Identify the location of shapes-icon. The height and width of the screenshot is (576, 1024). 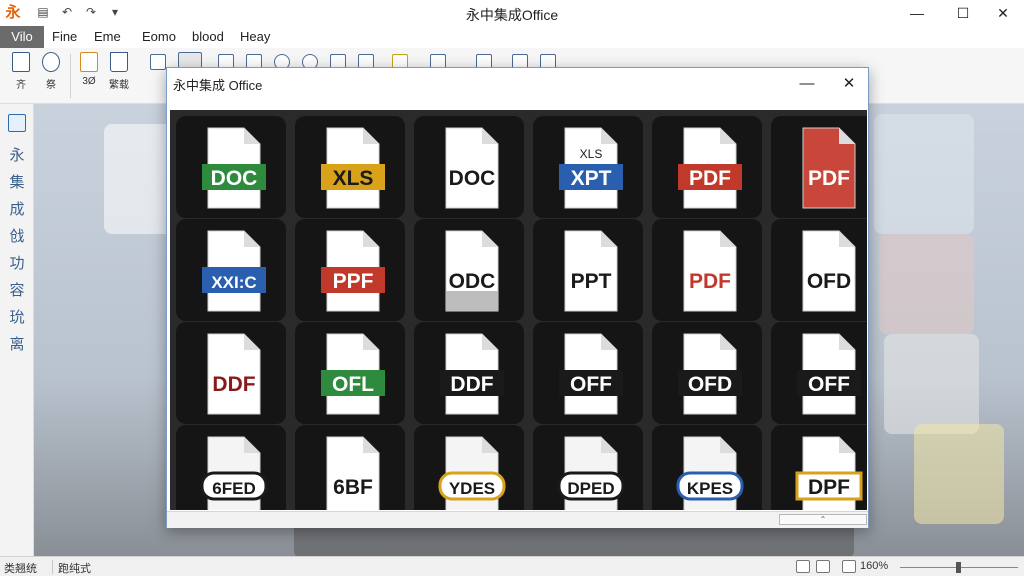
(119, 62).